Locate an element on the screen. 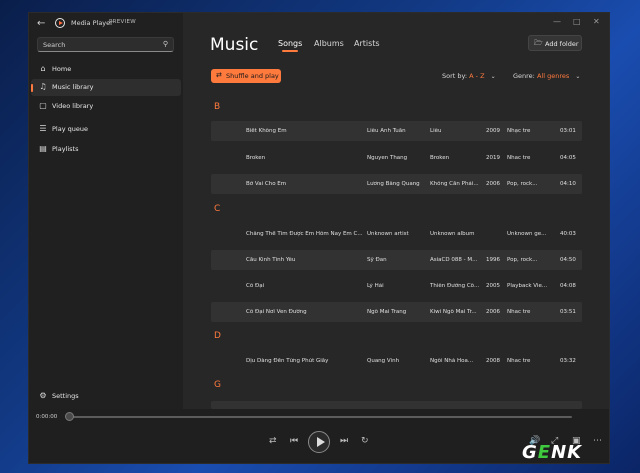  repeat-icon: ↻ is located at coordinates (365, 441).